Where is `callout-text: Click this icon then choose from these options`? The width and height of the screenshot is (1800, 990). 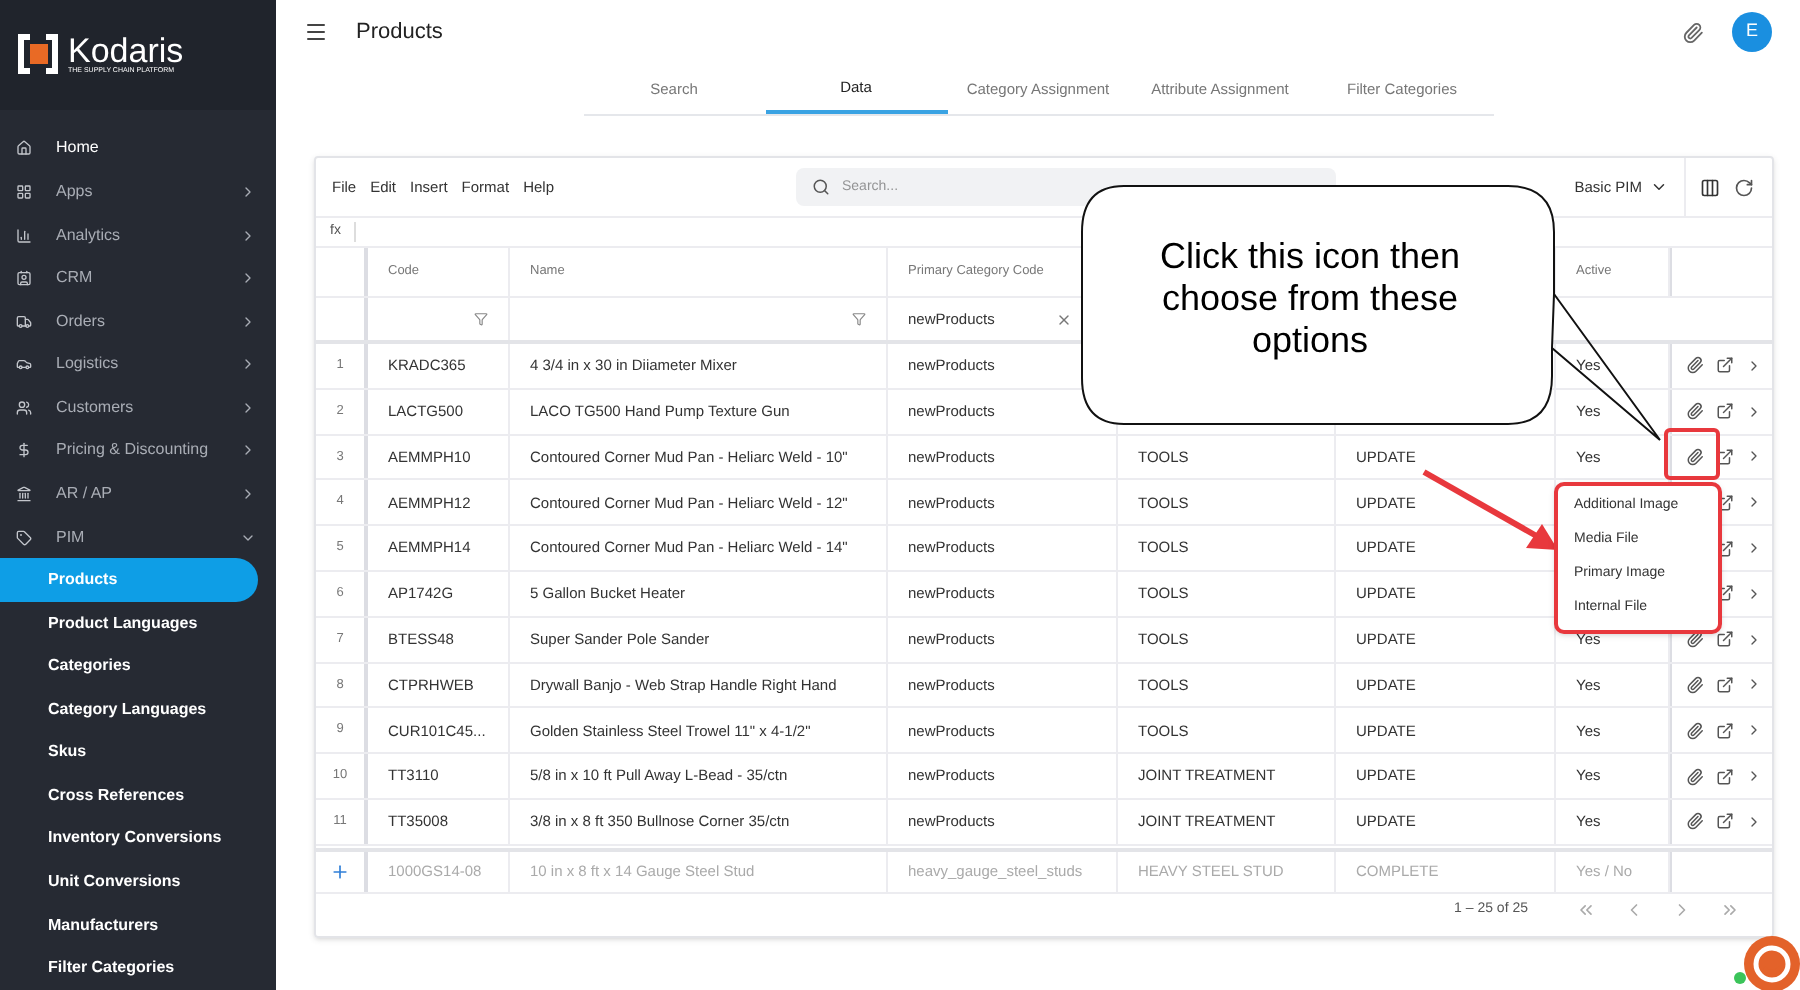 callout-text: Click this icon then choose from these options is located at coordinates (1310, 299).